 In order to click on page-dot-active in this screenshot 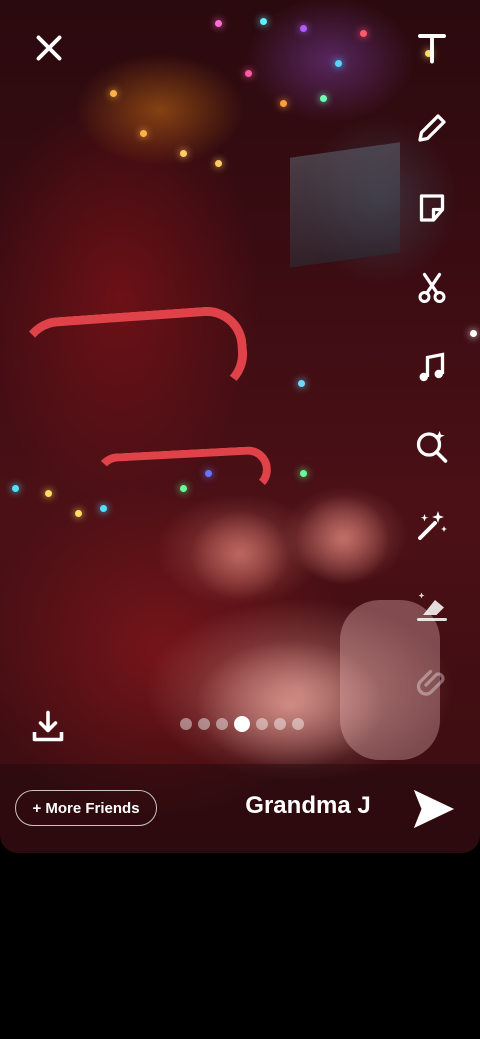, I will do `click(242, 724)`.